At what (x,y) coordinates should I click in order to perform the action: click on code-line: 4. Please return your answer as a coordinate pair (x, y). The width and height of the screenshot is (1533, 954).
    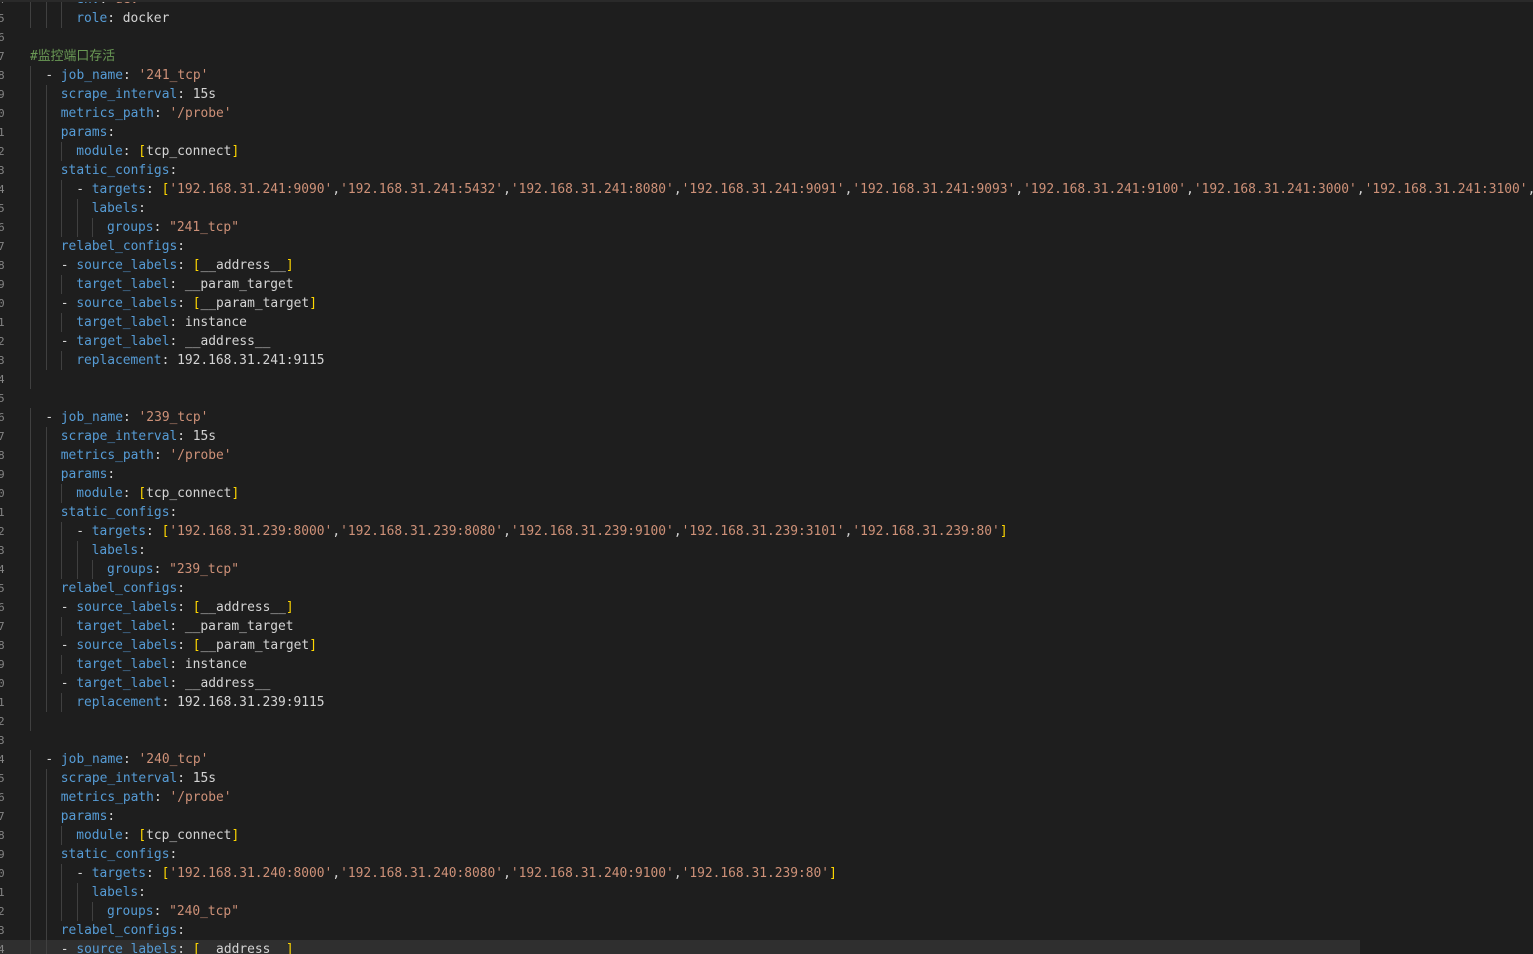
    Looking at the image, I should click on (766, 379).